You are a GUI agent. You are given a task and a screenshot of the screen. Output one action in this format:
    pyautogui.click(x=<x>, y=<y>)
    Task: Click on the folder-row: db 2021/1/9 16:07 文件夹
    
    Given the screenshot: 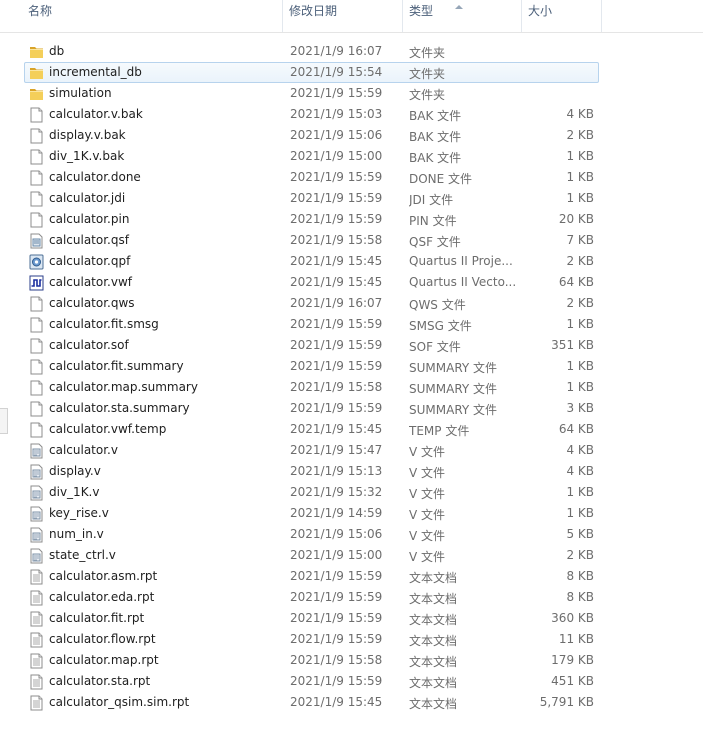 What is the action you would take?
    pyautogui.click(x=311, y=51)
    